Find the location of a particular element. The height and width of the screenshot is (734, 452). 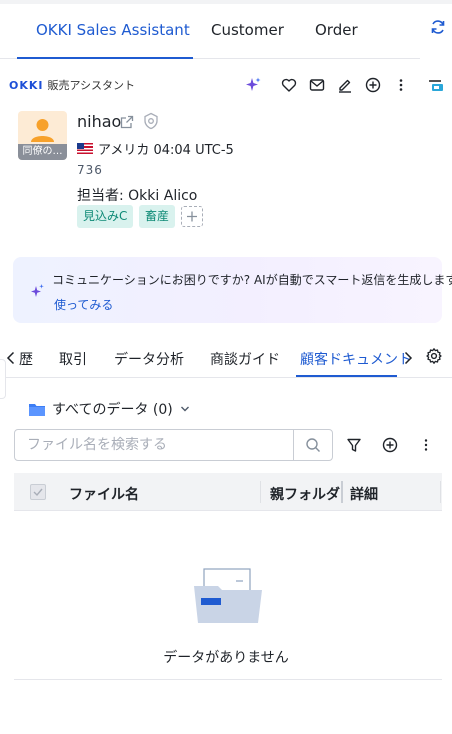

folder-icon is located at coordinates (37, 410).